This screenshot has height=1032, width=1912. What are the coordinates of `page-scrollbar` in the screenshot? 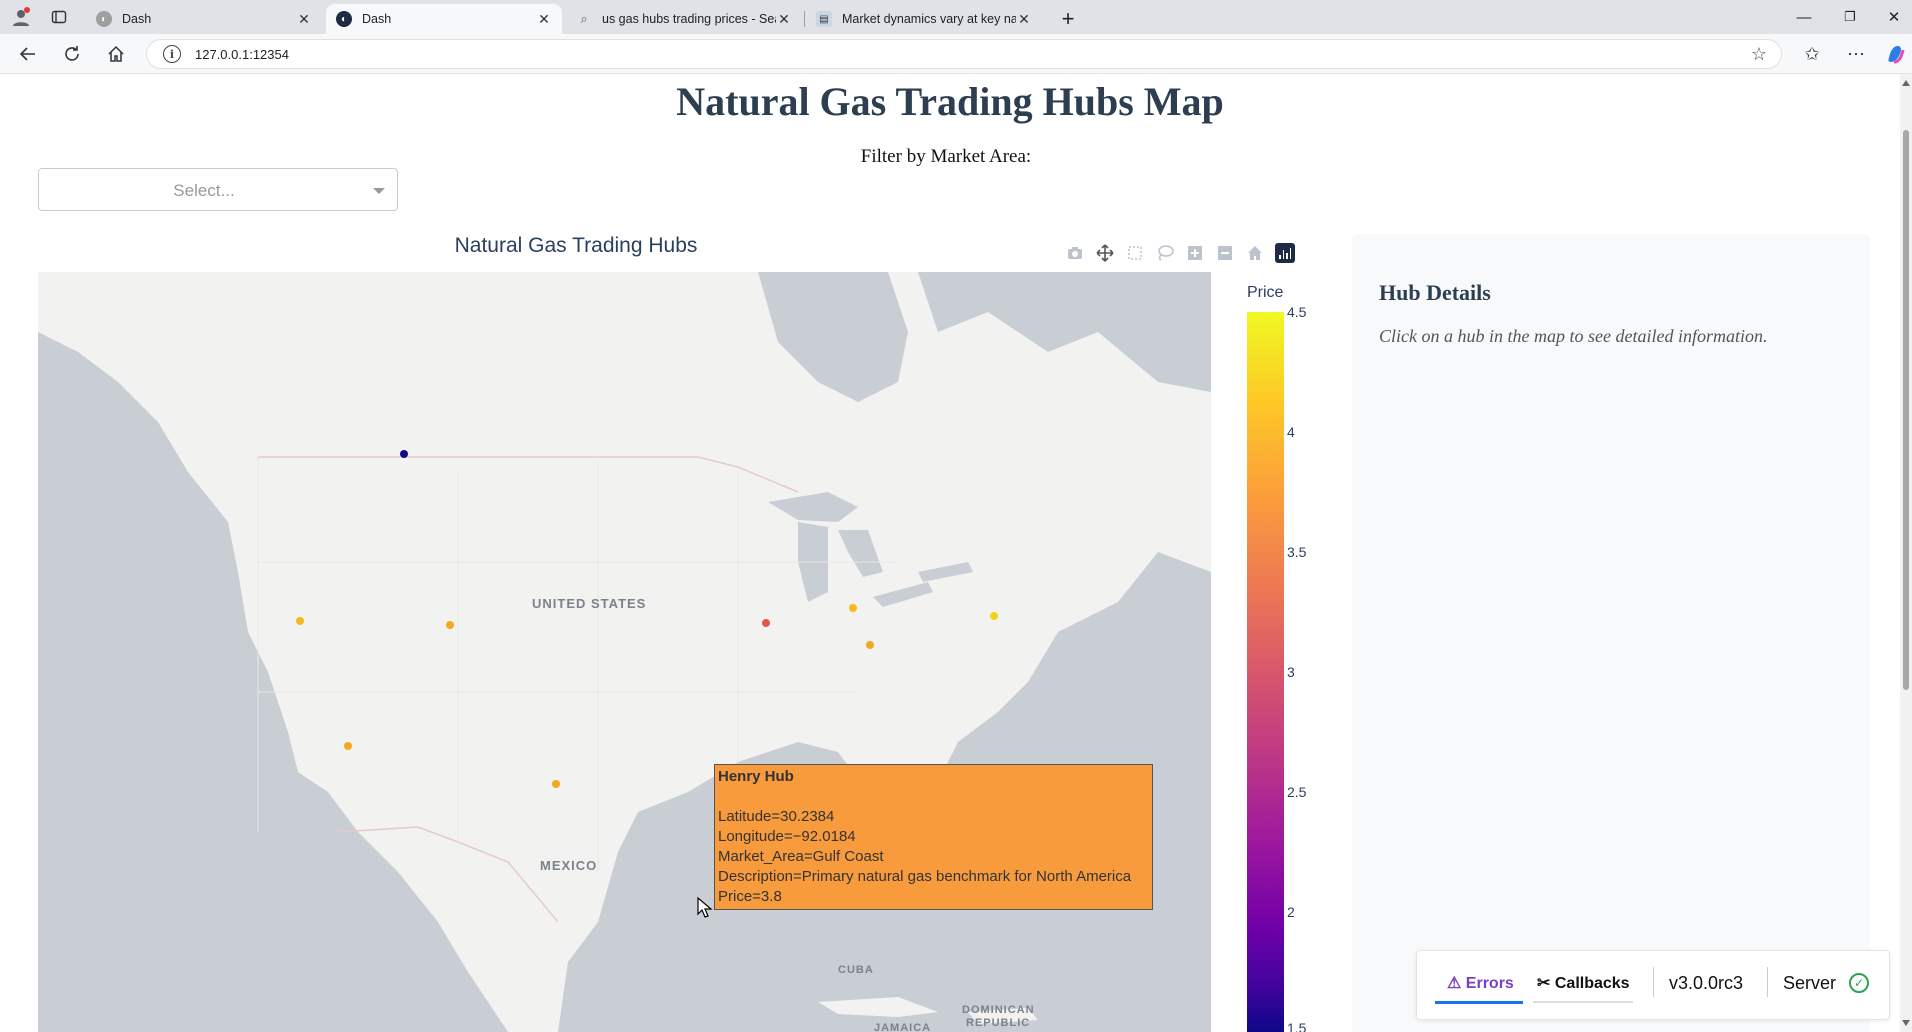 It's located at (1906, 553).